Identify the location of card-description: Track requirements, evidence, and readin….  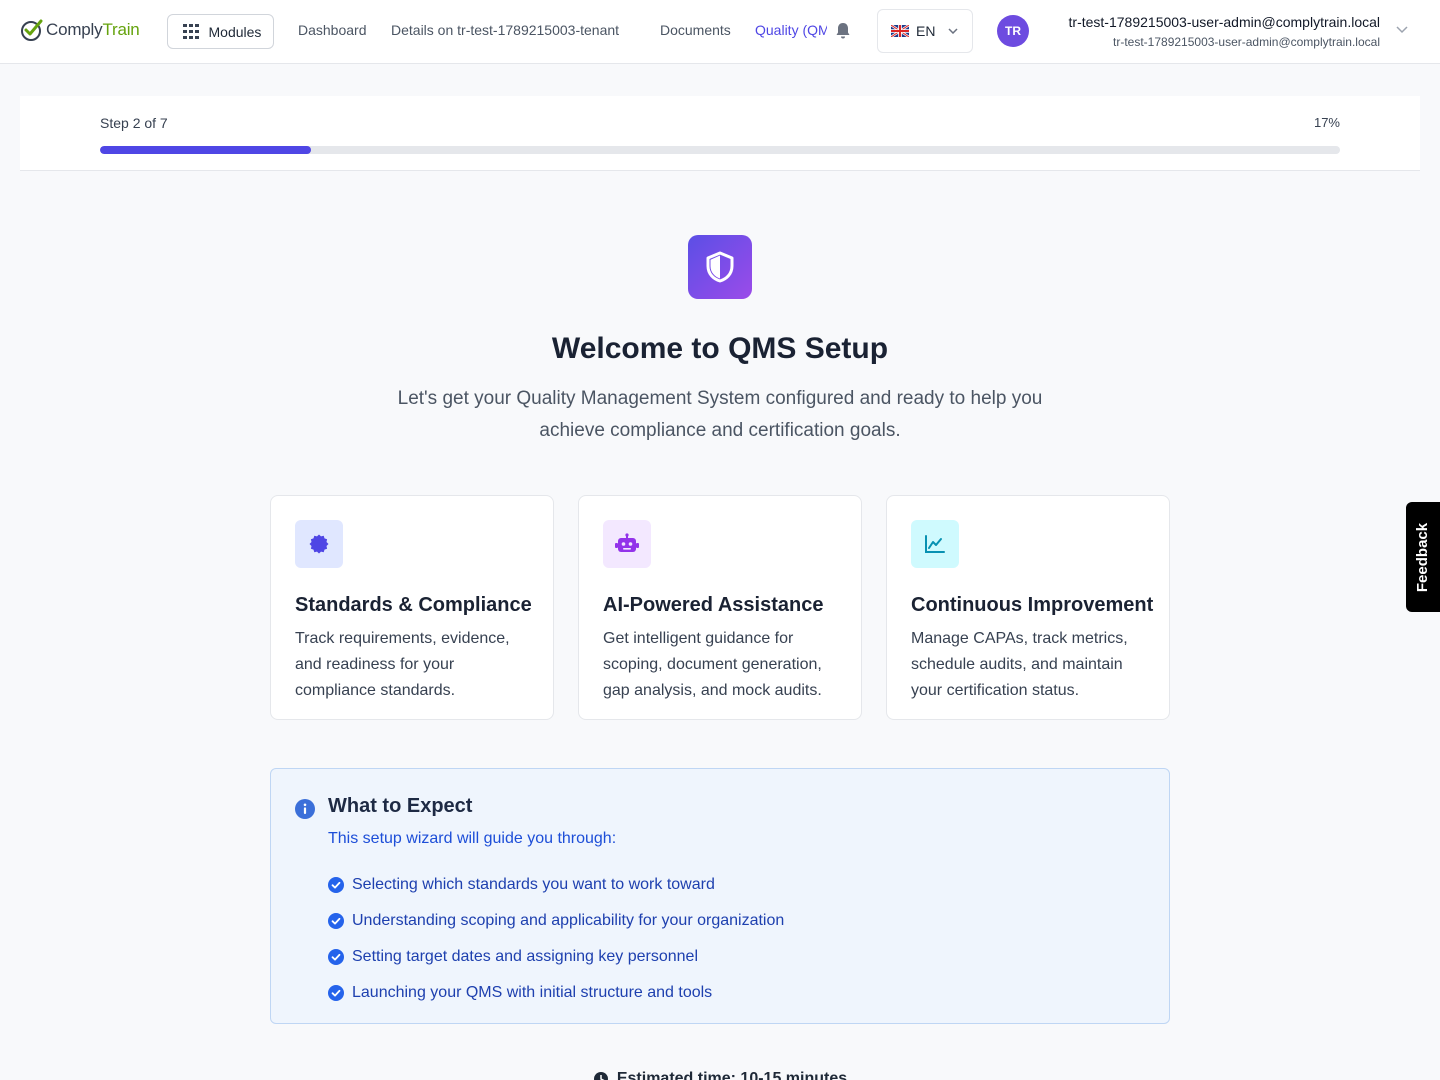
(402, 664).